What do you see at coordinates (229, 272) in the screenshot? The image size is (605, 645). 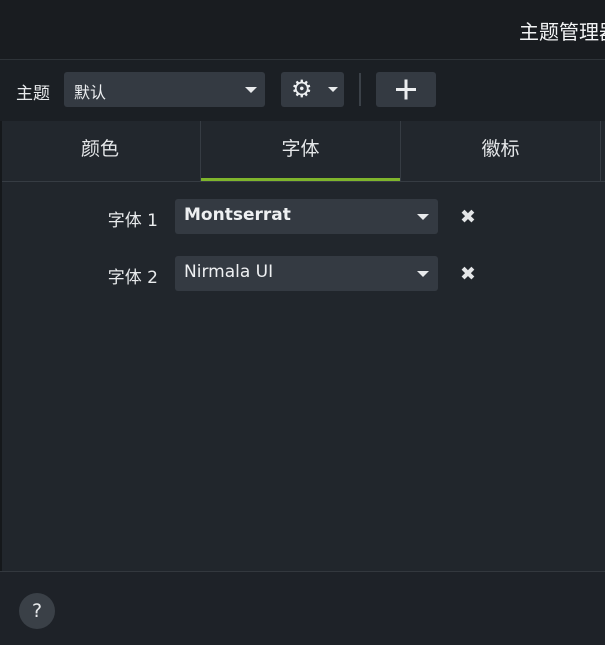 I see `font-2-value: Nirmala UI` at bounding box center [229, 272].